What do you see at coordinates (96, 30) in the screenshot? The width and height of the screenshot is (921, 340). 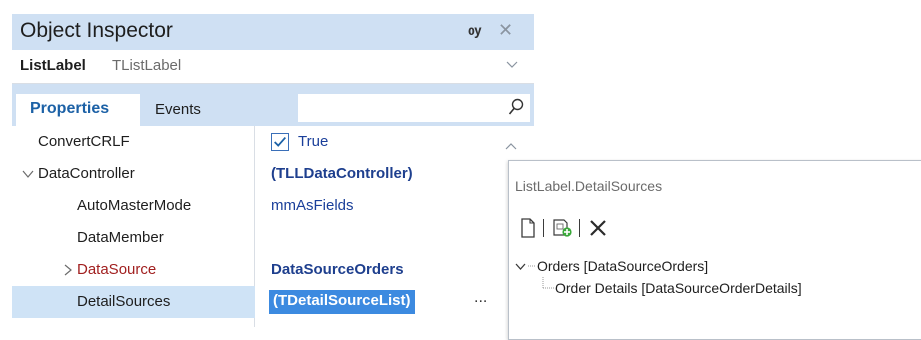 I see `panel-title: Object Inspector` at bounding box center [96, 30].